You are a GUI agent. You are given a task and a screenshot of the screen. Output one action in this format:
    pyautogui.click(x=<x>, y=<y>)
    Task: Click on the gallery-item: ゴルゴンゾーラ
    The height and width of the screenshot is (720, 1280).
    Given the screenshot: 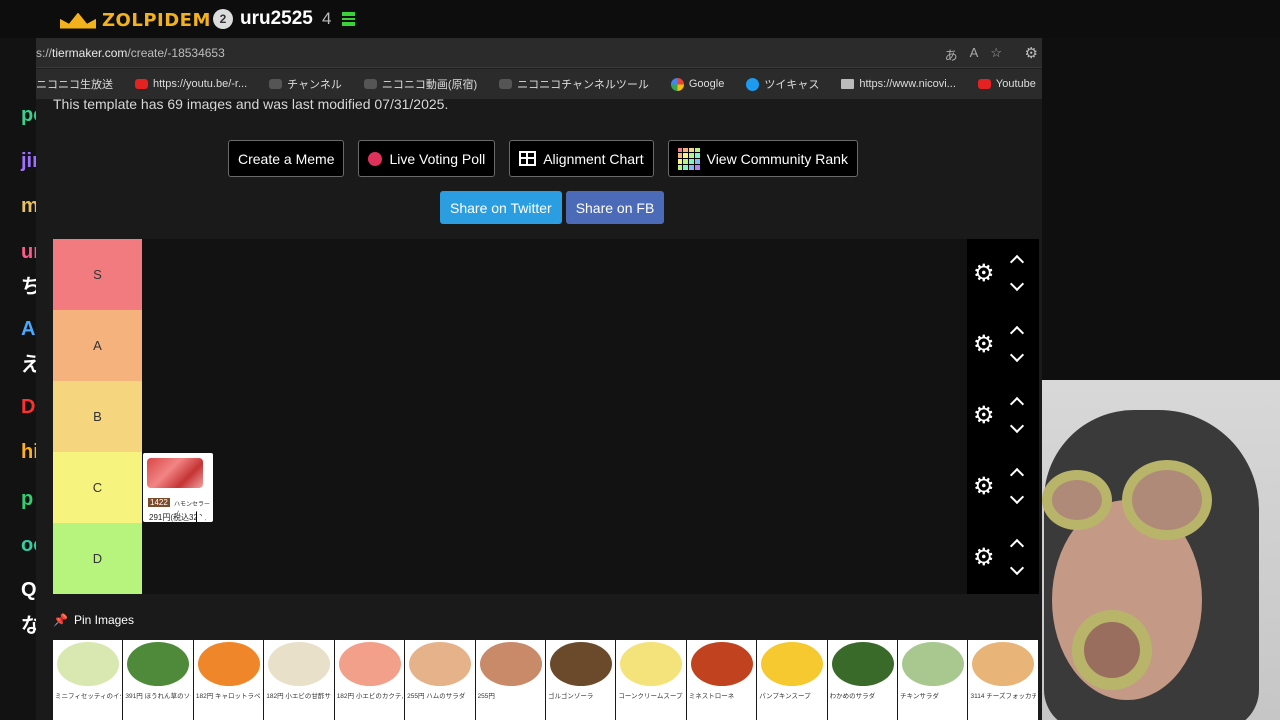 What is the action you would take?
    pyautogui.click(x=581, y=680)
    